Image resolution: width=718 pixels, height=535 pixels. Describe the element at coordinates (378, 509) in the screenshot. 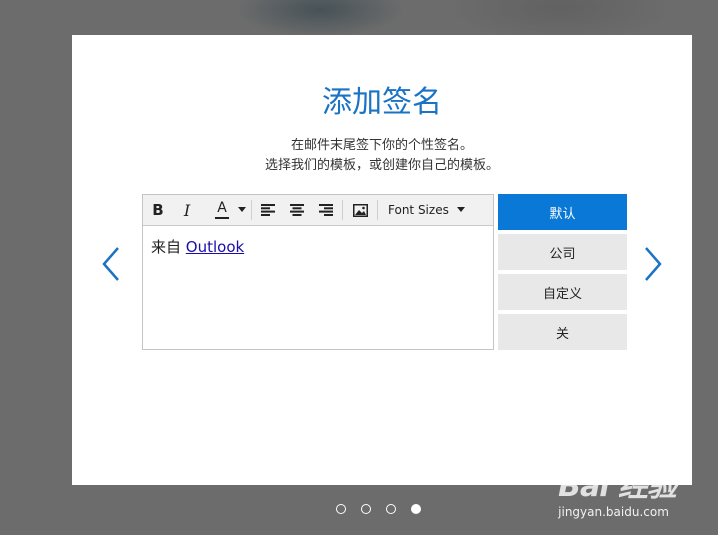

I see `pagination-dots` at that location.